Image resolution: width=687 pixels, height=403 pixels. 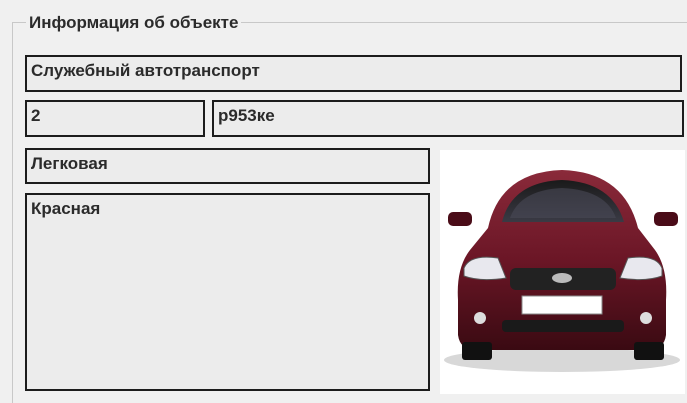 What do you see at coordinates (448, 118) in the screenshot?
I see `plate-field: р953ке` at bounding box center [448, 118].